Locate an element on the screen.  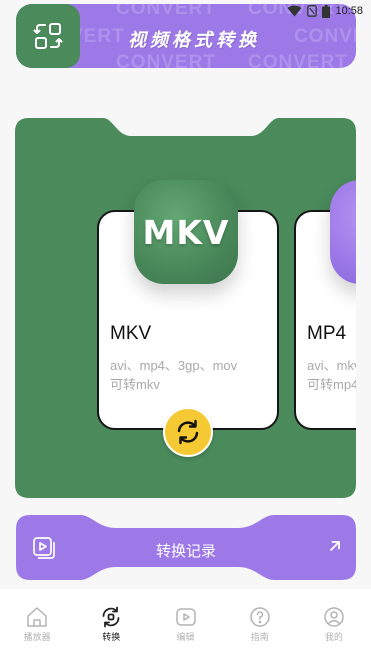
mp4-badge-icon: M is located at coordinates (343, 232).